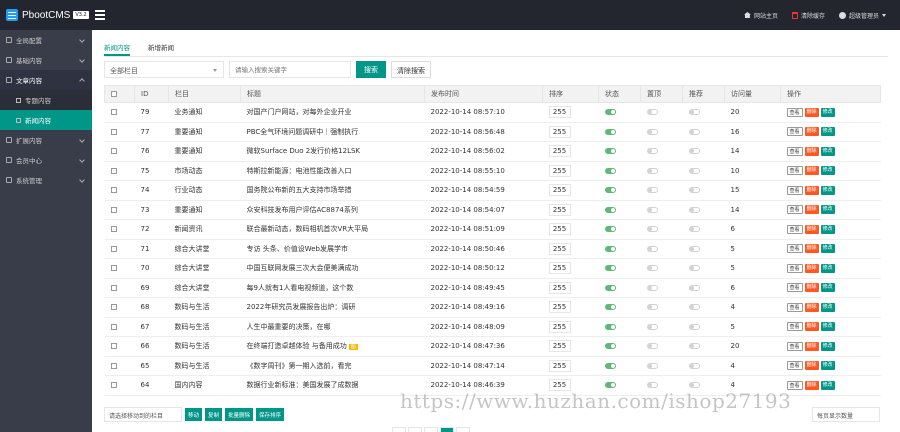  What do you see at coordinates (194, 414) in the screenshot?
I see `move-button: 移动` at bounding box center [194, 414].